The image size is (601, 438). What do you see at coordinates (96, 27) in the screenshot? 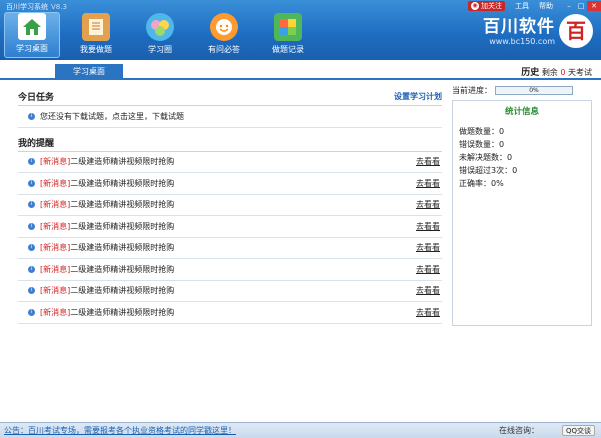
I see `book-icon` at bounding box center [96, 27].